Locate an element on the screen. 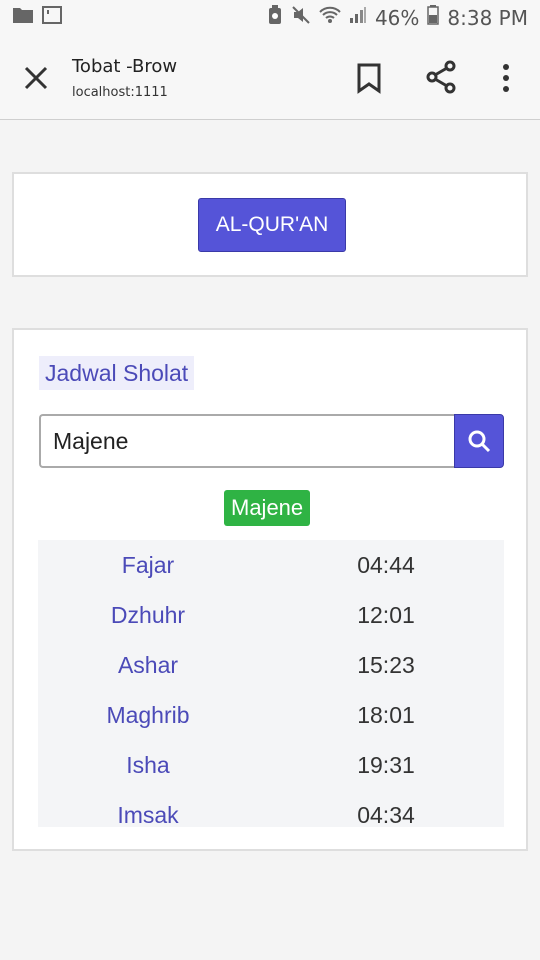  search-icon is located at coordinates (479, 441).